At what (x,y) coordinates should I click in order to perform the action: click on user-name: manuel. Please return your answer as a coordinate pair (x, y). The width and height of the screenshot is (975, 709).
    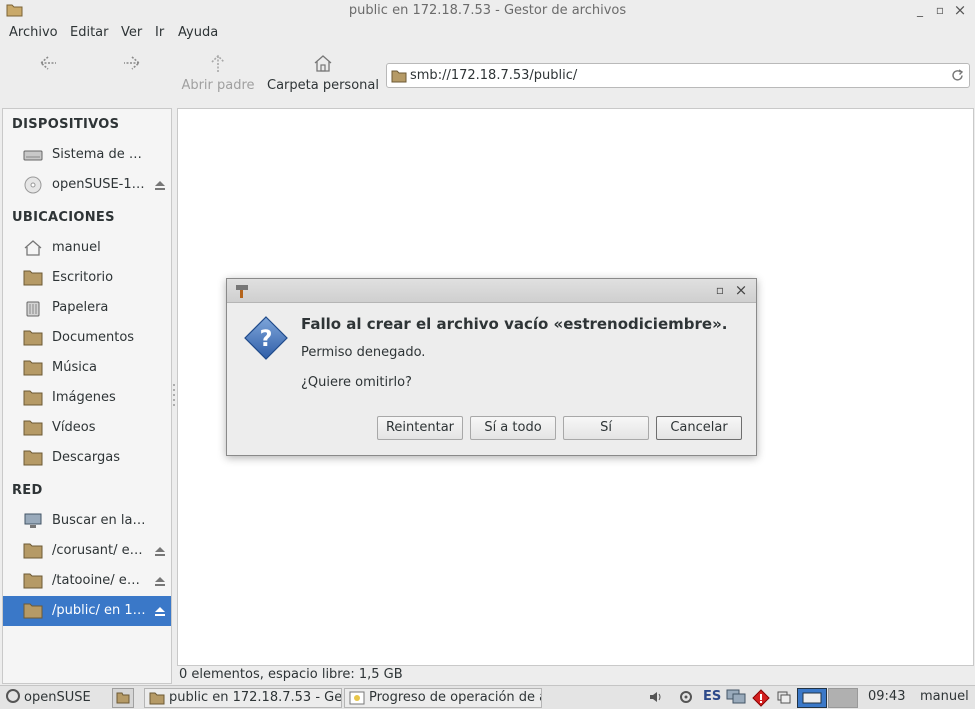
    Looking at the image, I should click on (944, 696).